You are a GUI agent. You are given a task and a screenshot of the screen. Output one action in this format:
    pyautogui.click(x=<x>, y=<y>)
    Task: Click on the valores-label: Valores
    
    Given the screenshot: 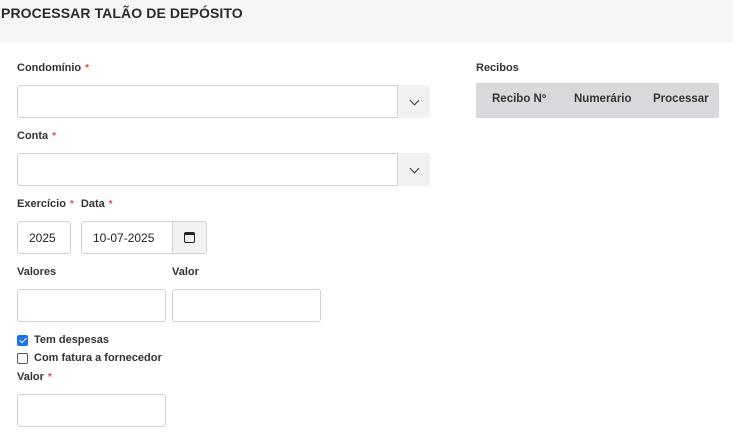 What is the action you would take?
    pyautogui.click(x=37, y=272)
    